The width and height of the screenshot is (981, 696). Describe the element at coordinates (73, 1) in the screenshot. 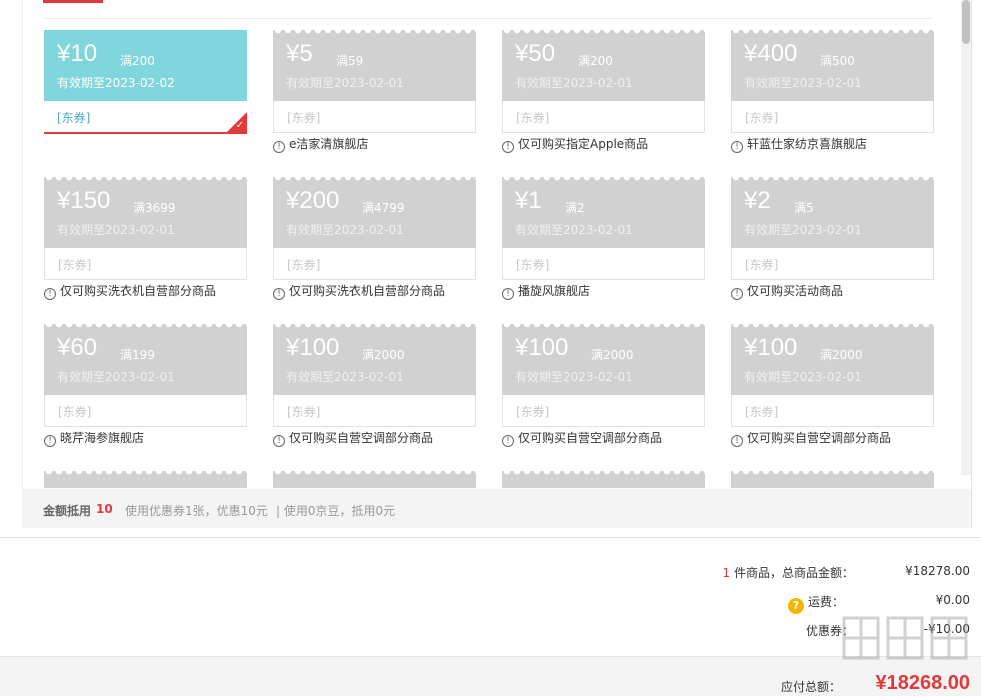

I see `active-tab-indicator` at that location.